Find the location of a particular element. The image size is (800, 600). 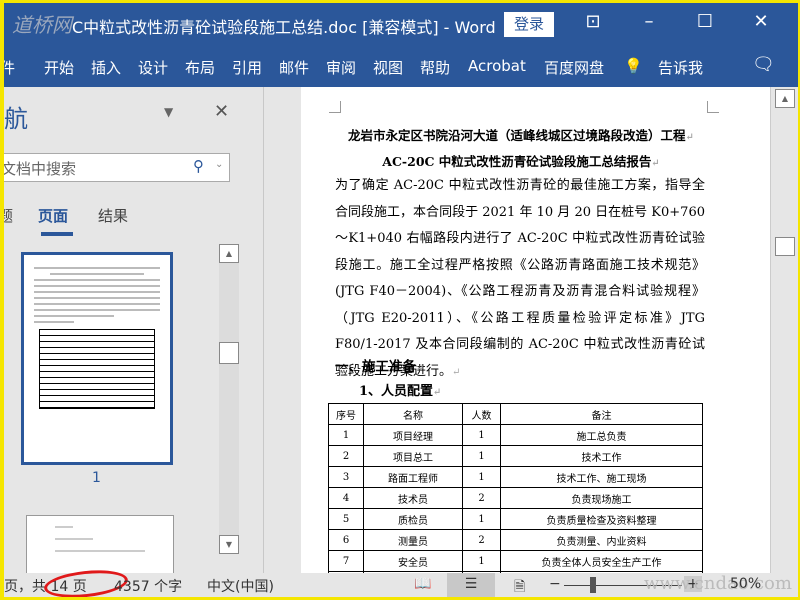

document-title-line2: AC-20C 中粒式改性沥青砼试验段施工总结报告↵ is located at coordinates (521, 161).